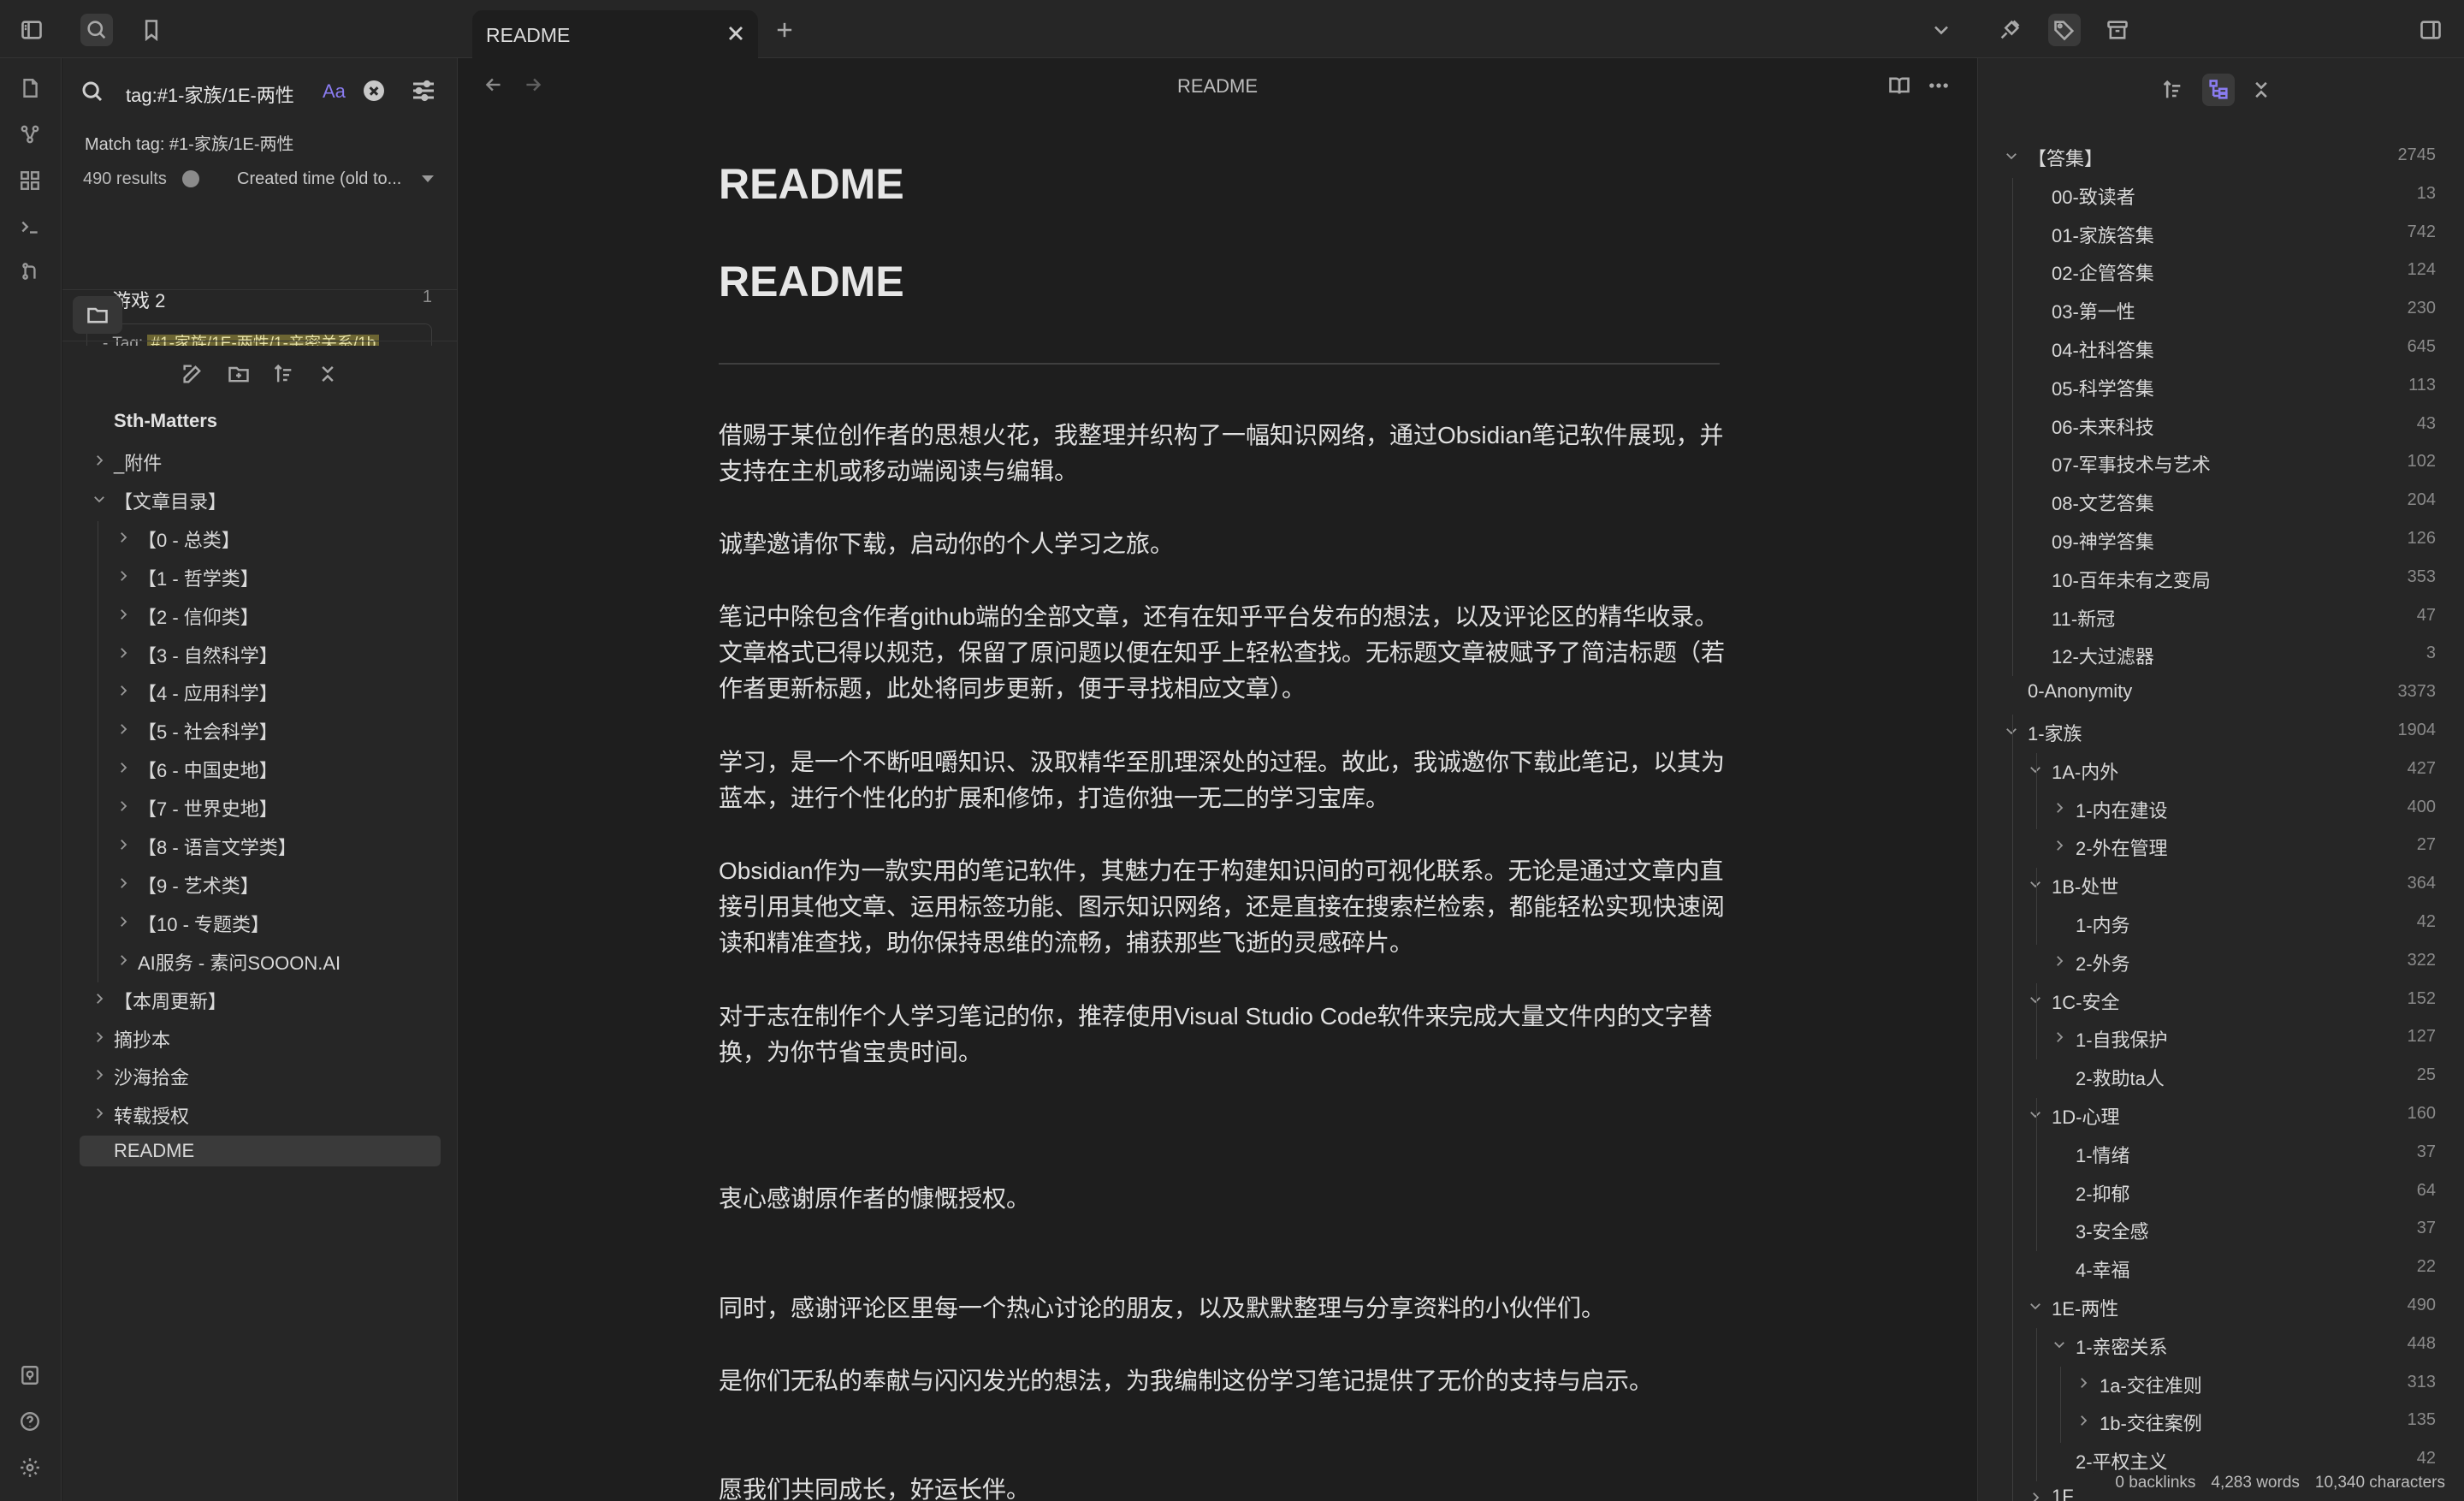 This screenshot has width=2464, height=1501. Describe the element at coordinates (260, 960) in the screenshot. I see `folder-item: AI服务 - 素问SOOON.AI` at that location.